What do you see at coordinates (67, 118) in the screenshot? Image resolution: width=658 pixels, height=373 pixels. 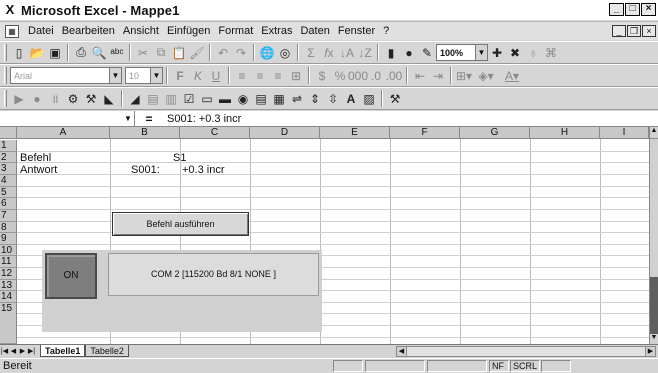 I see `name-box: ▼` at bounding box center [67, 118].